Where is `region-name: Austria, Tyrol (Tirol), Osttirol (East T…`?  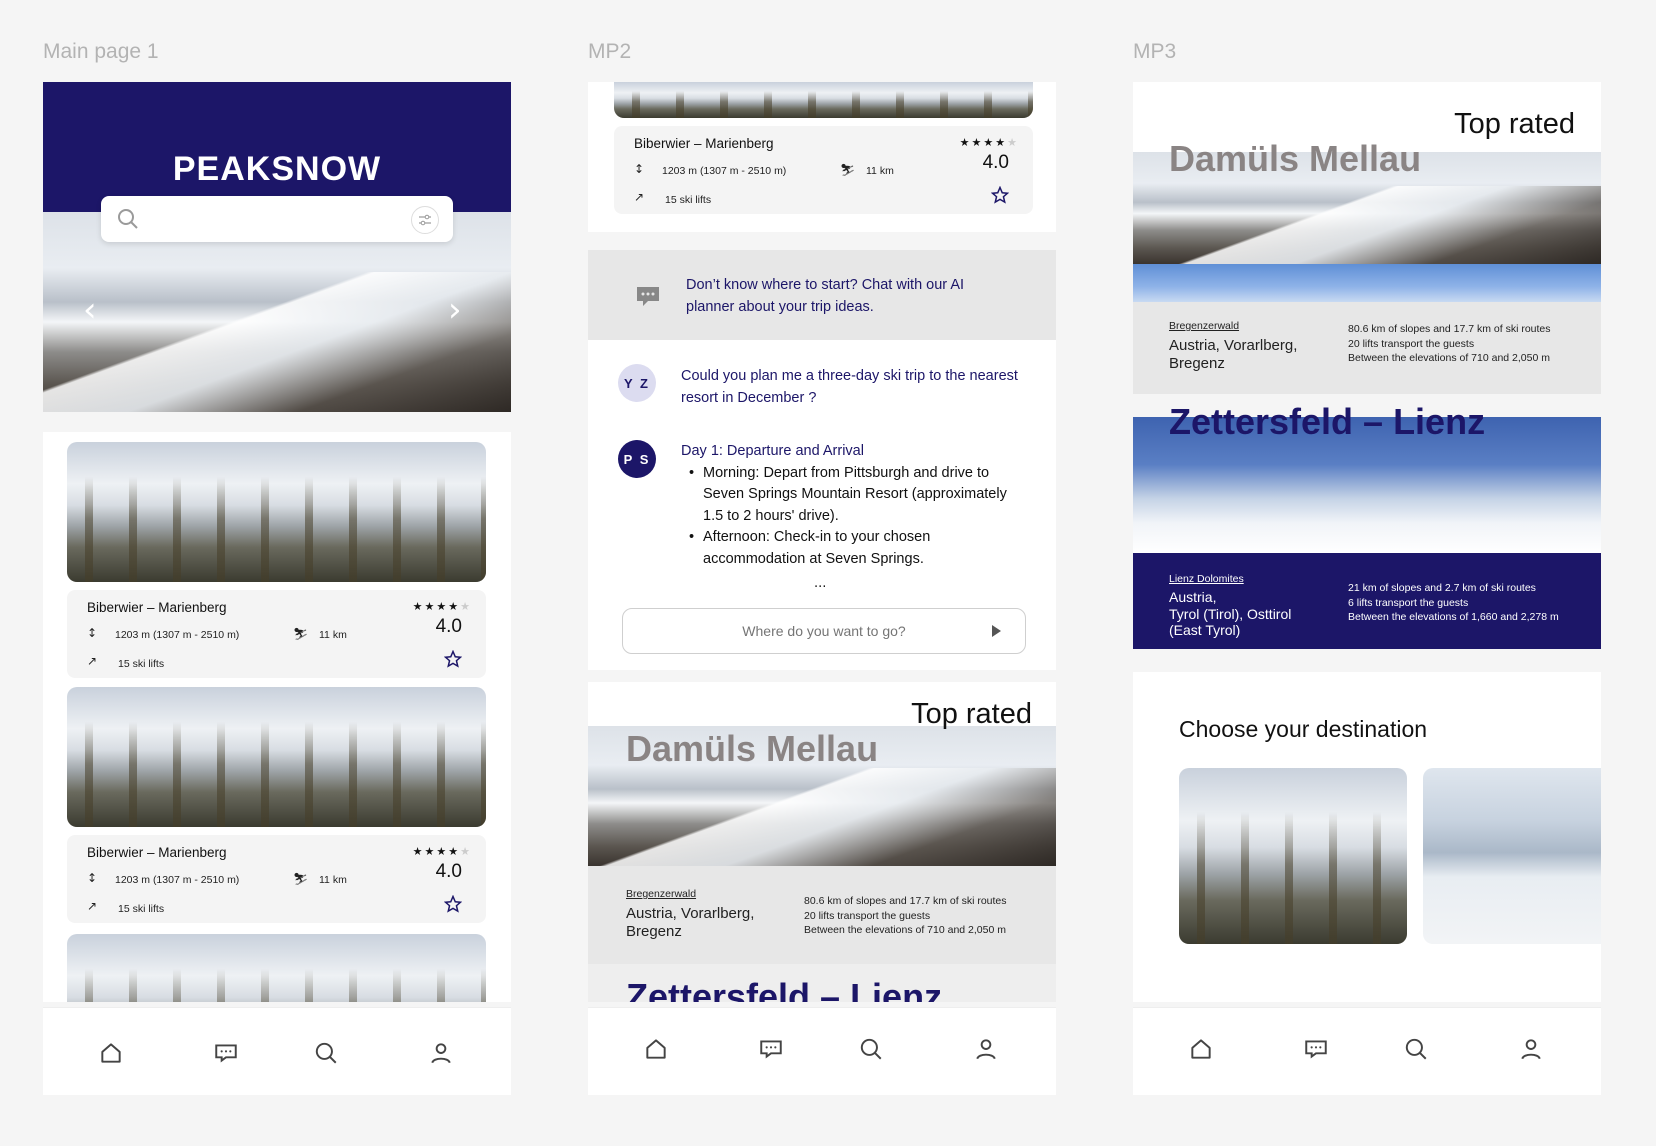
region-name: Austria, Tyrol (Tirol), Osttirol (East T… is located at coordinates (1254, 614).